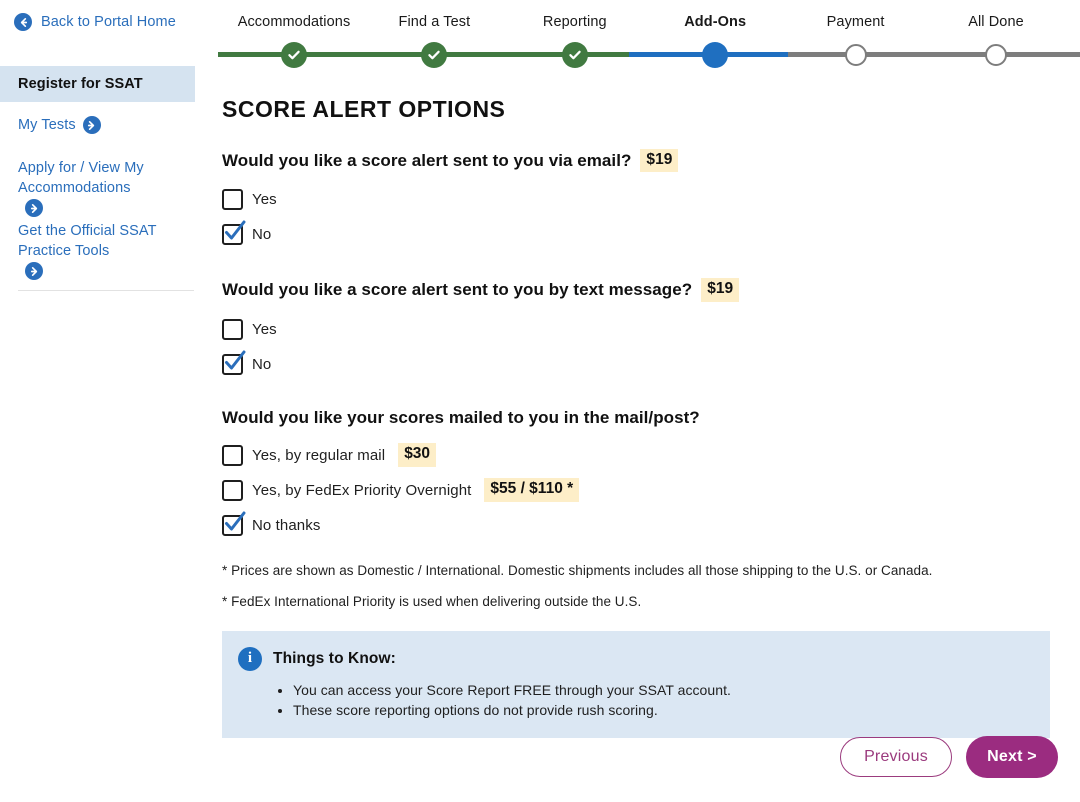  I want to click on sidebar-divider, so click(106, 290).